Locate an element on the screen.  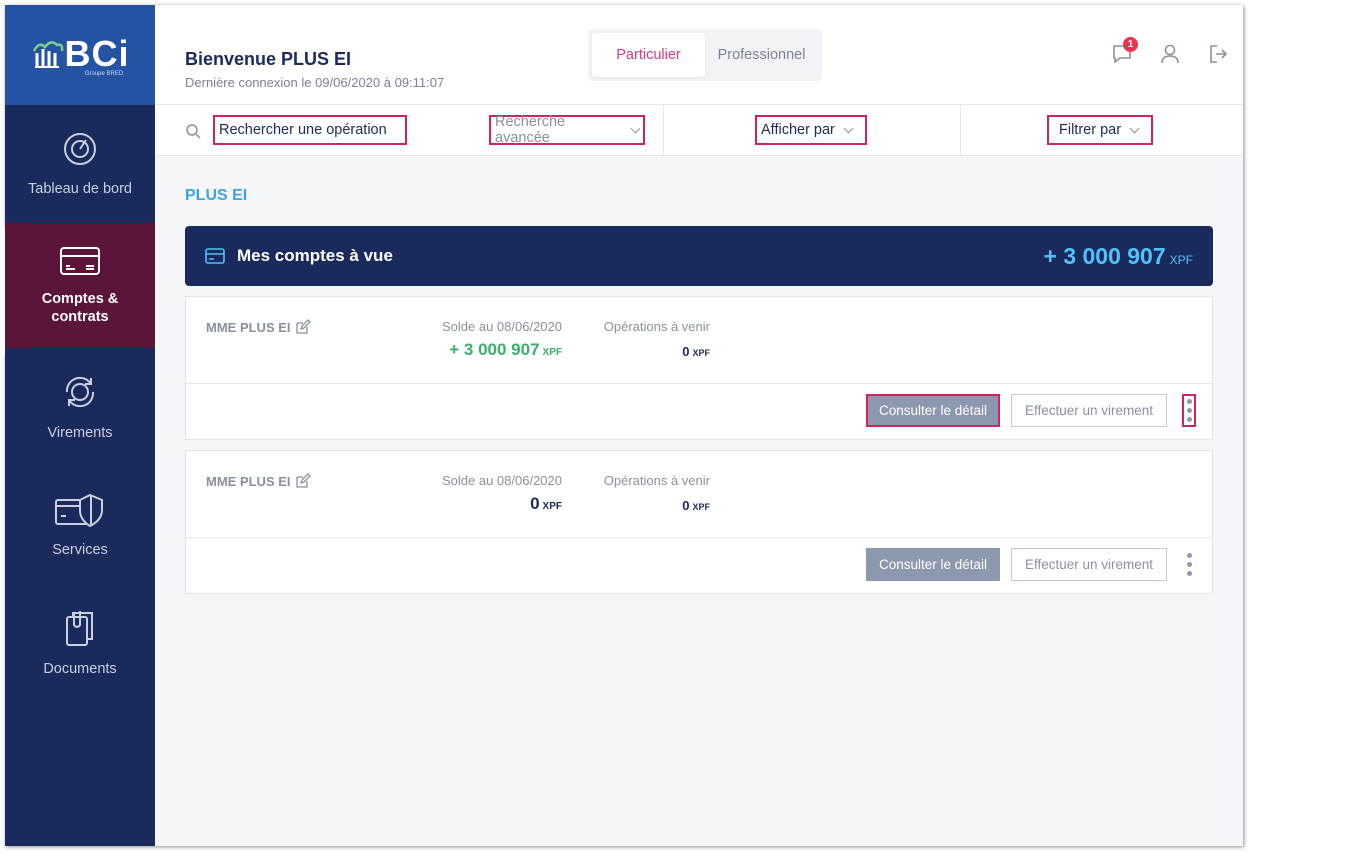
notification-badge: 1 is located at coordinates (1130, 44).